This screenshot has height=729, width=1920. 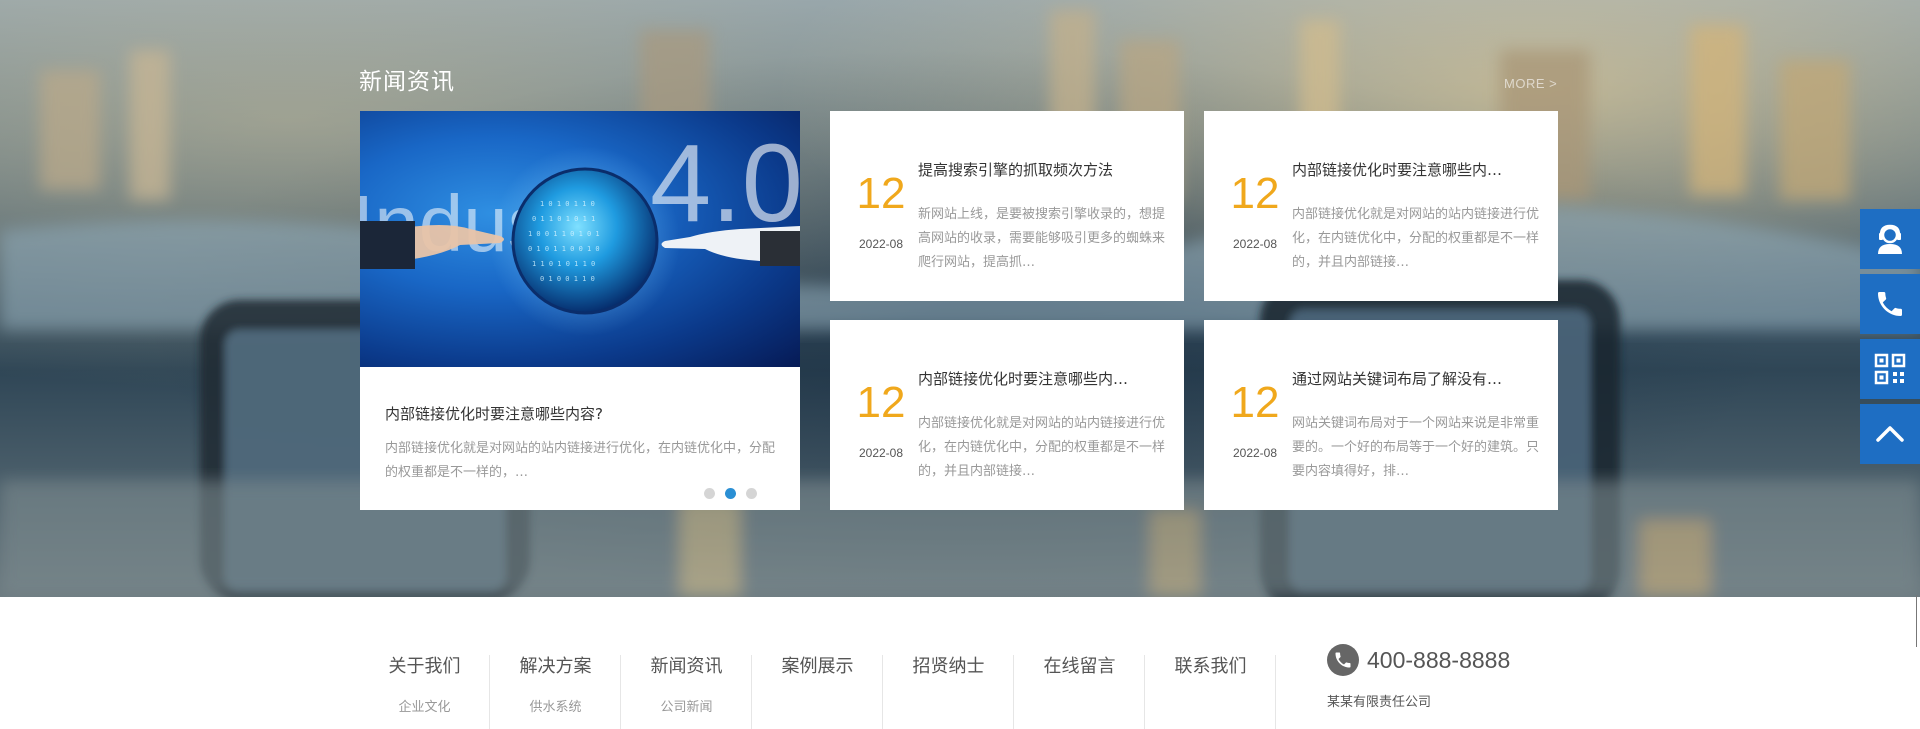 I want to click on back-to-top-button, so click(x=1890, y=434).